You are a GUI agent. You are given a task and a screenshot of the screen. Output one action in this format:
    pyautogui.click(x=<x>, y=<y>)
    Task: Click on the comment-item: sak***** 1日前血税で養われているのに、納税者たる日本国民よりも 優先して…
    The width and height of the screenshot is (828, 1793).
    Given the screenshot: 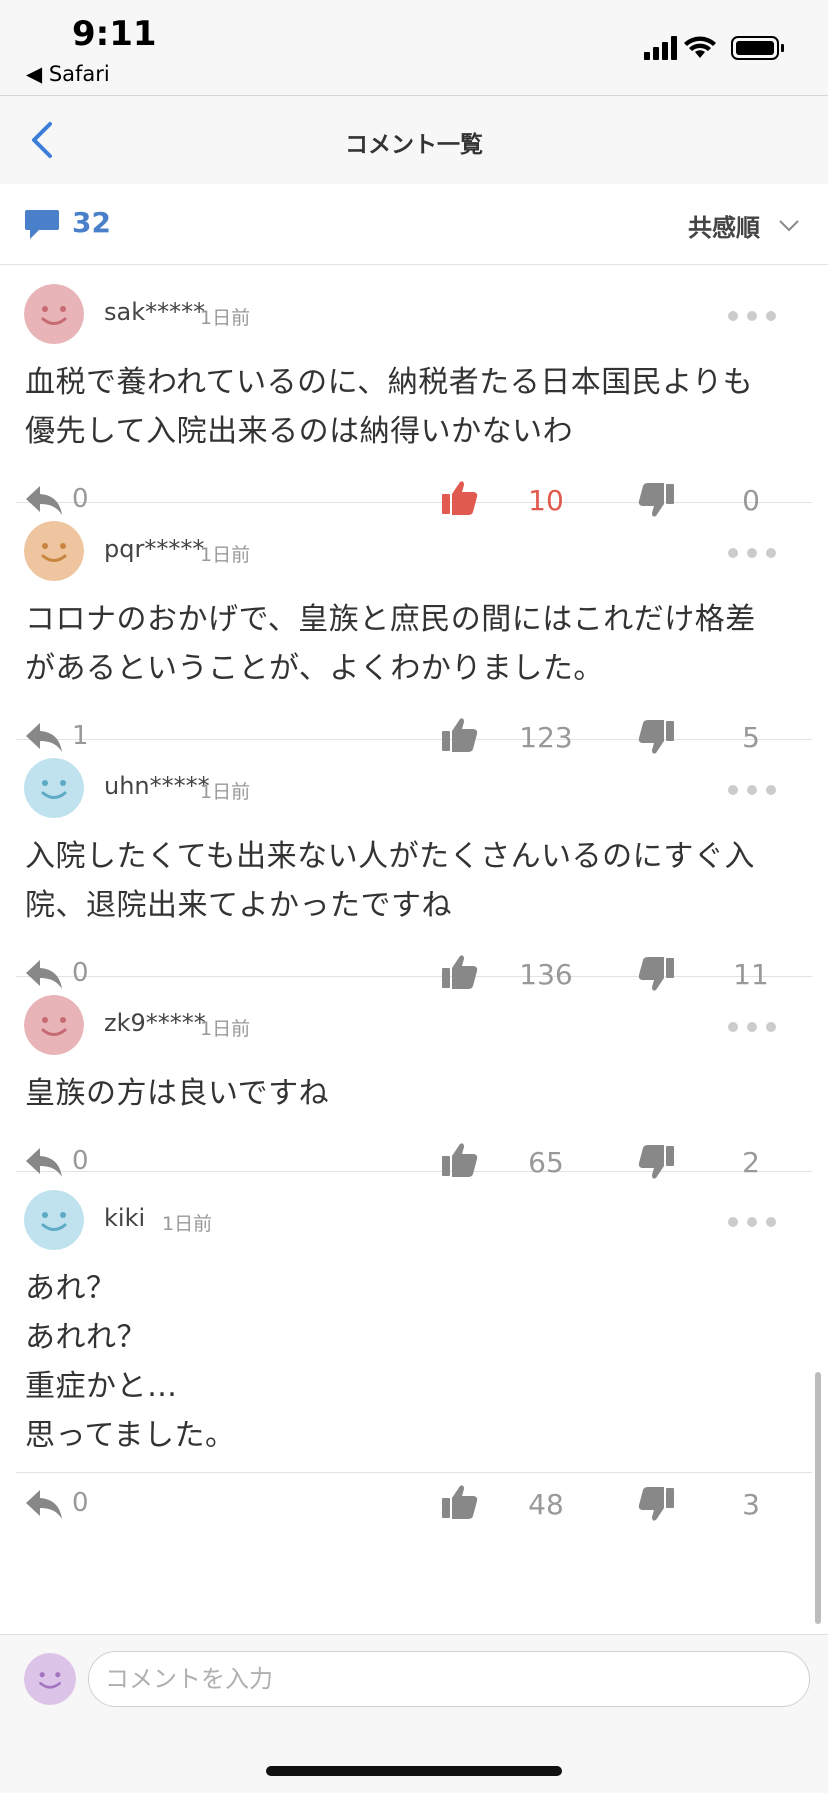 What is the action you would take?
    pyautogui.click(x=414, y=391)
    